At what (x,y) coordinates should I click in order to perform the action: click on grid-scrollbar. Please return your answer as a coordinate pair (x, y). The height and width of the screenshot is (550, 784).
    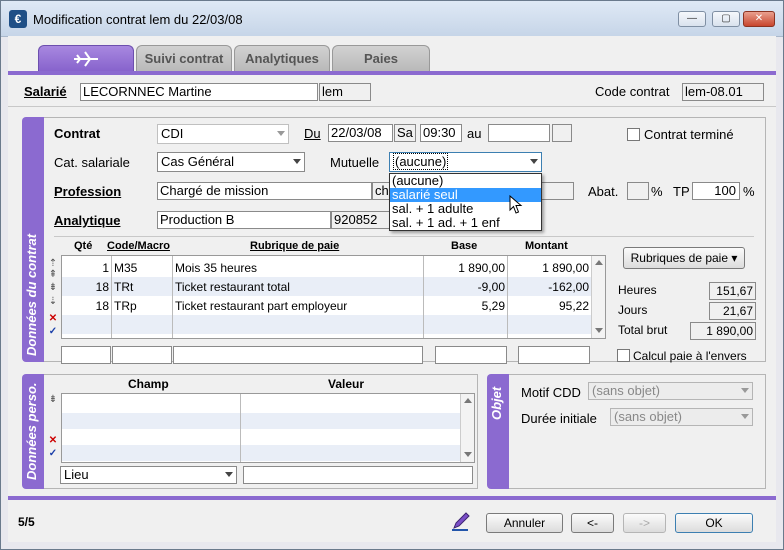
    Looking at the image, I should click on (598, 297).